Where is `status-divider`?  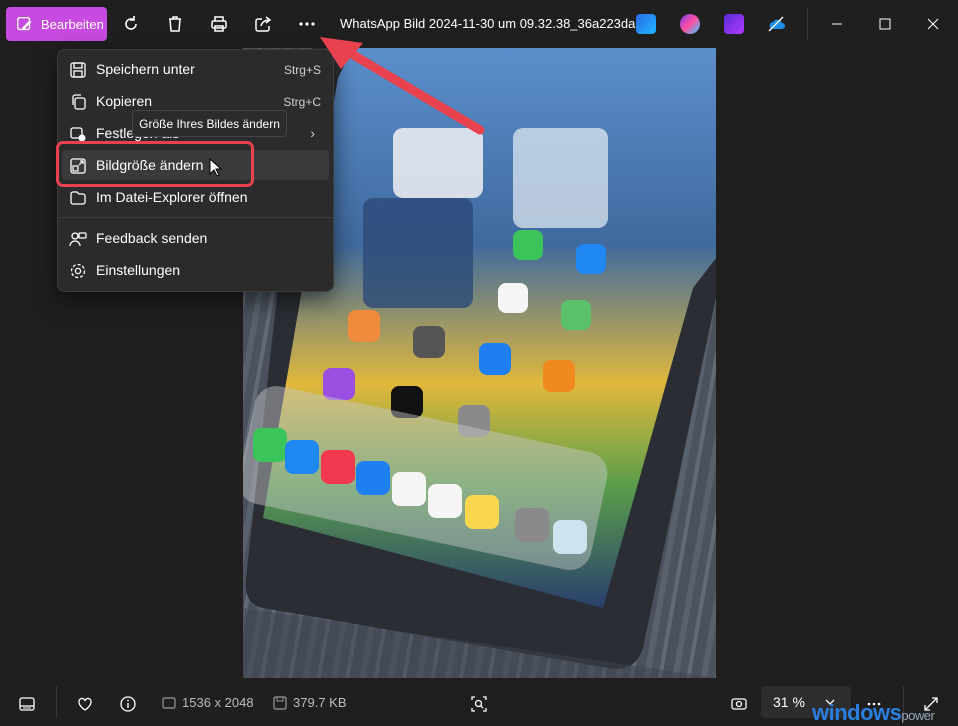 status-divider is located at coordinates (56, 702).